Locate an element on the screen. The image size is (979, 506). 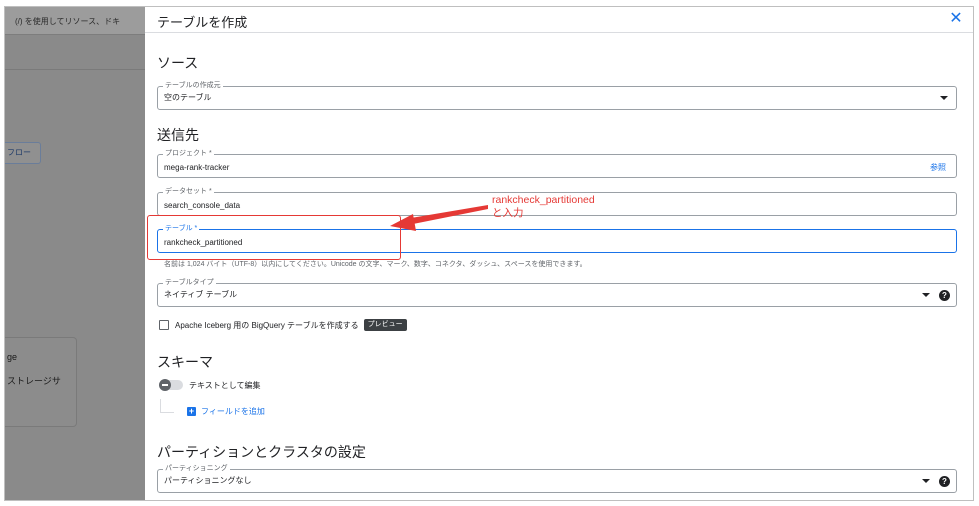
dialog-title: テーブルを作成 is located at coordinates (202, 22).